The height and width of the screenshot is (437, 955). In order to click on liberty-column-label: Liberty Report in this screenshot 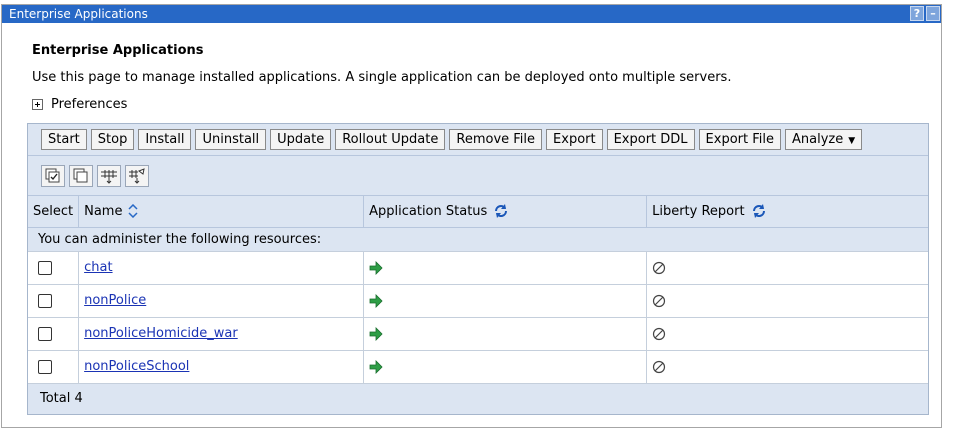, I will do `click(698, 211)`.